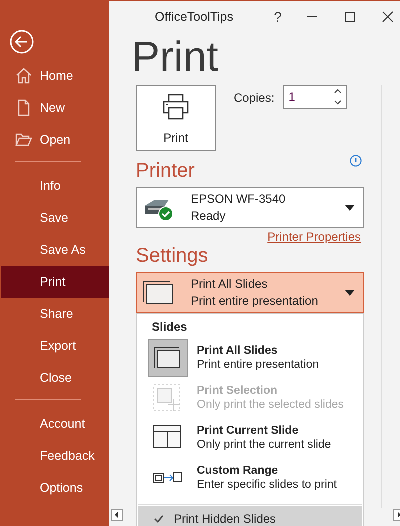 This screenshot has width=400, height=526. What do you see at coordinates (250, 292) in the screenshot?
I see `print-range-dropdown: Print All Slides Print entire presentation` at bounding box center [250, 292].